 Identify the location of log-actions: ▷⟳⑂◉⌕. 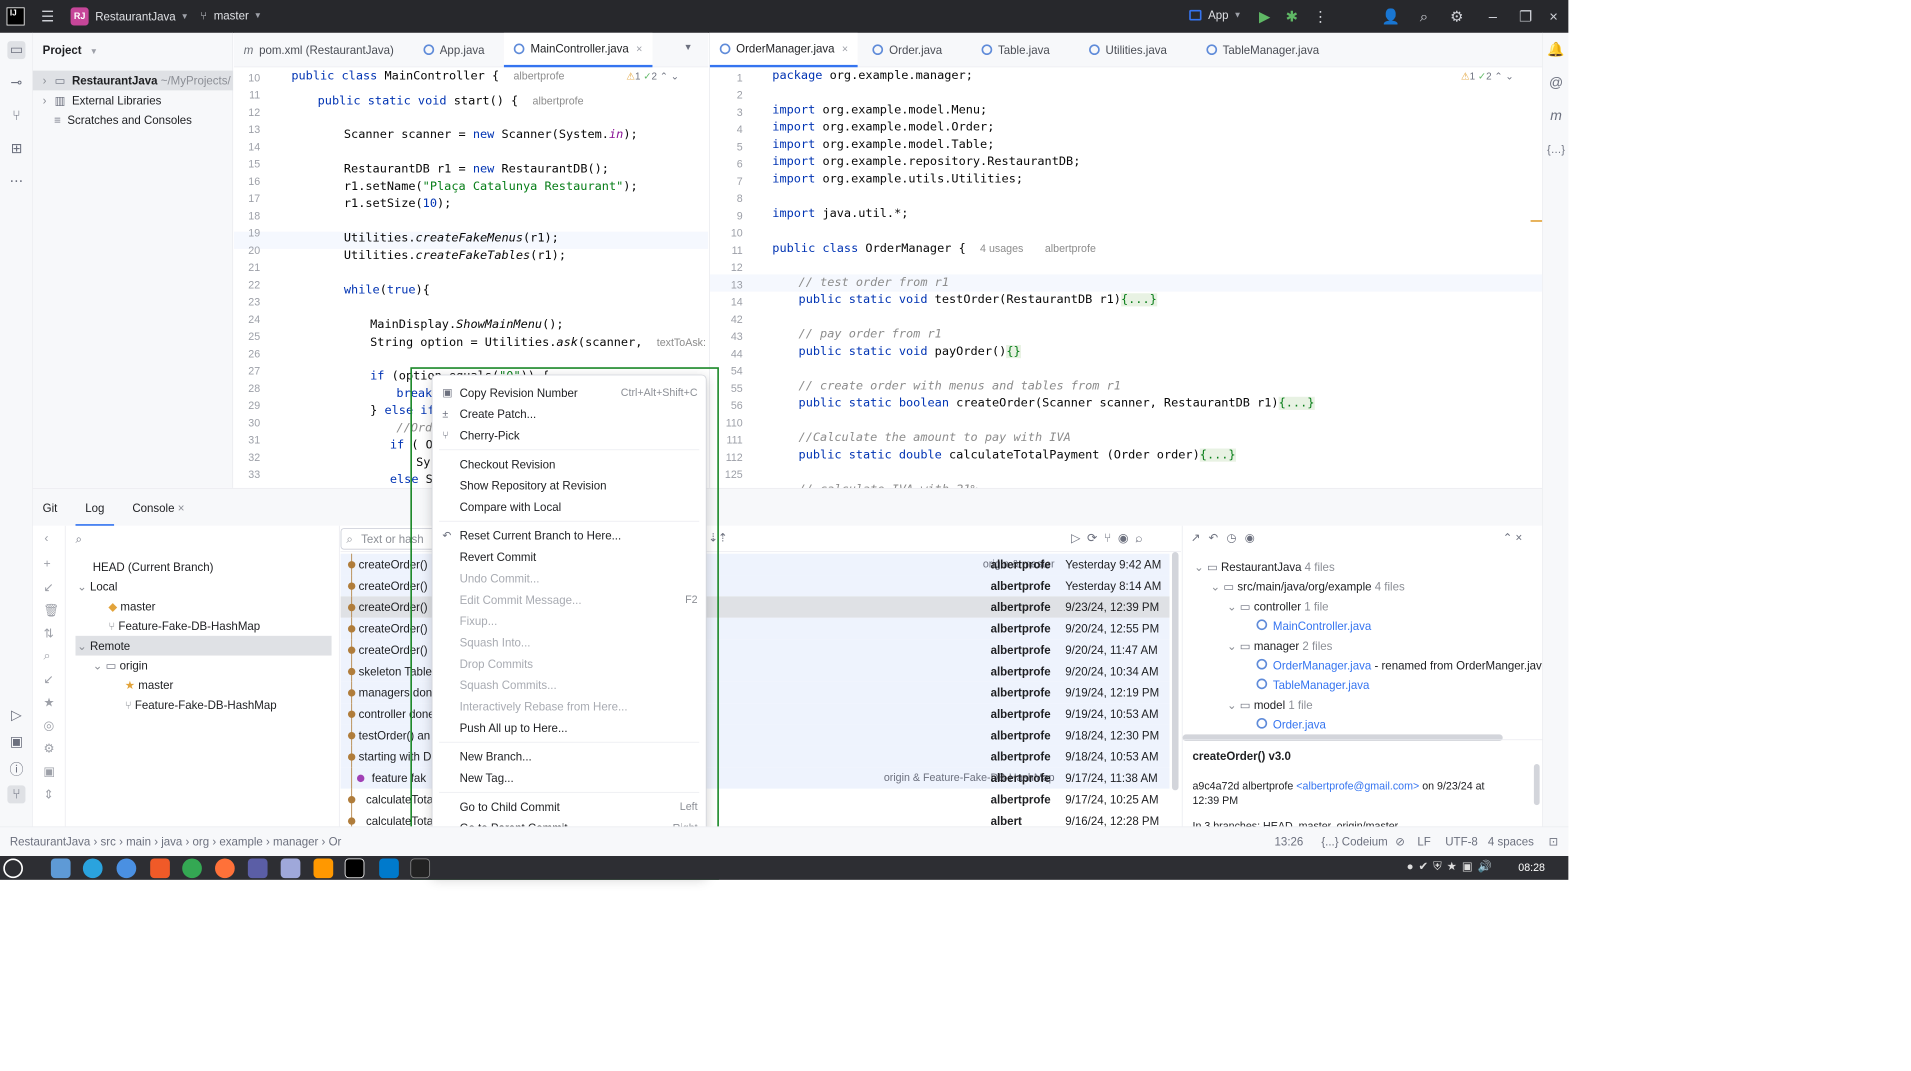
(1110, 538).